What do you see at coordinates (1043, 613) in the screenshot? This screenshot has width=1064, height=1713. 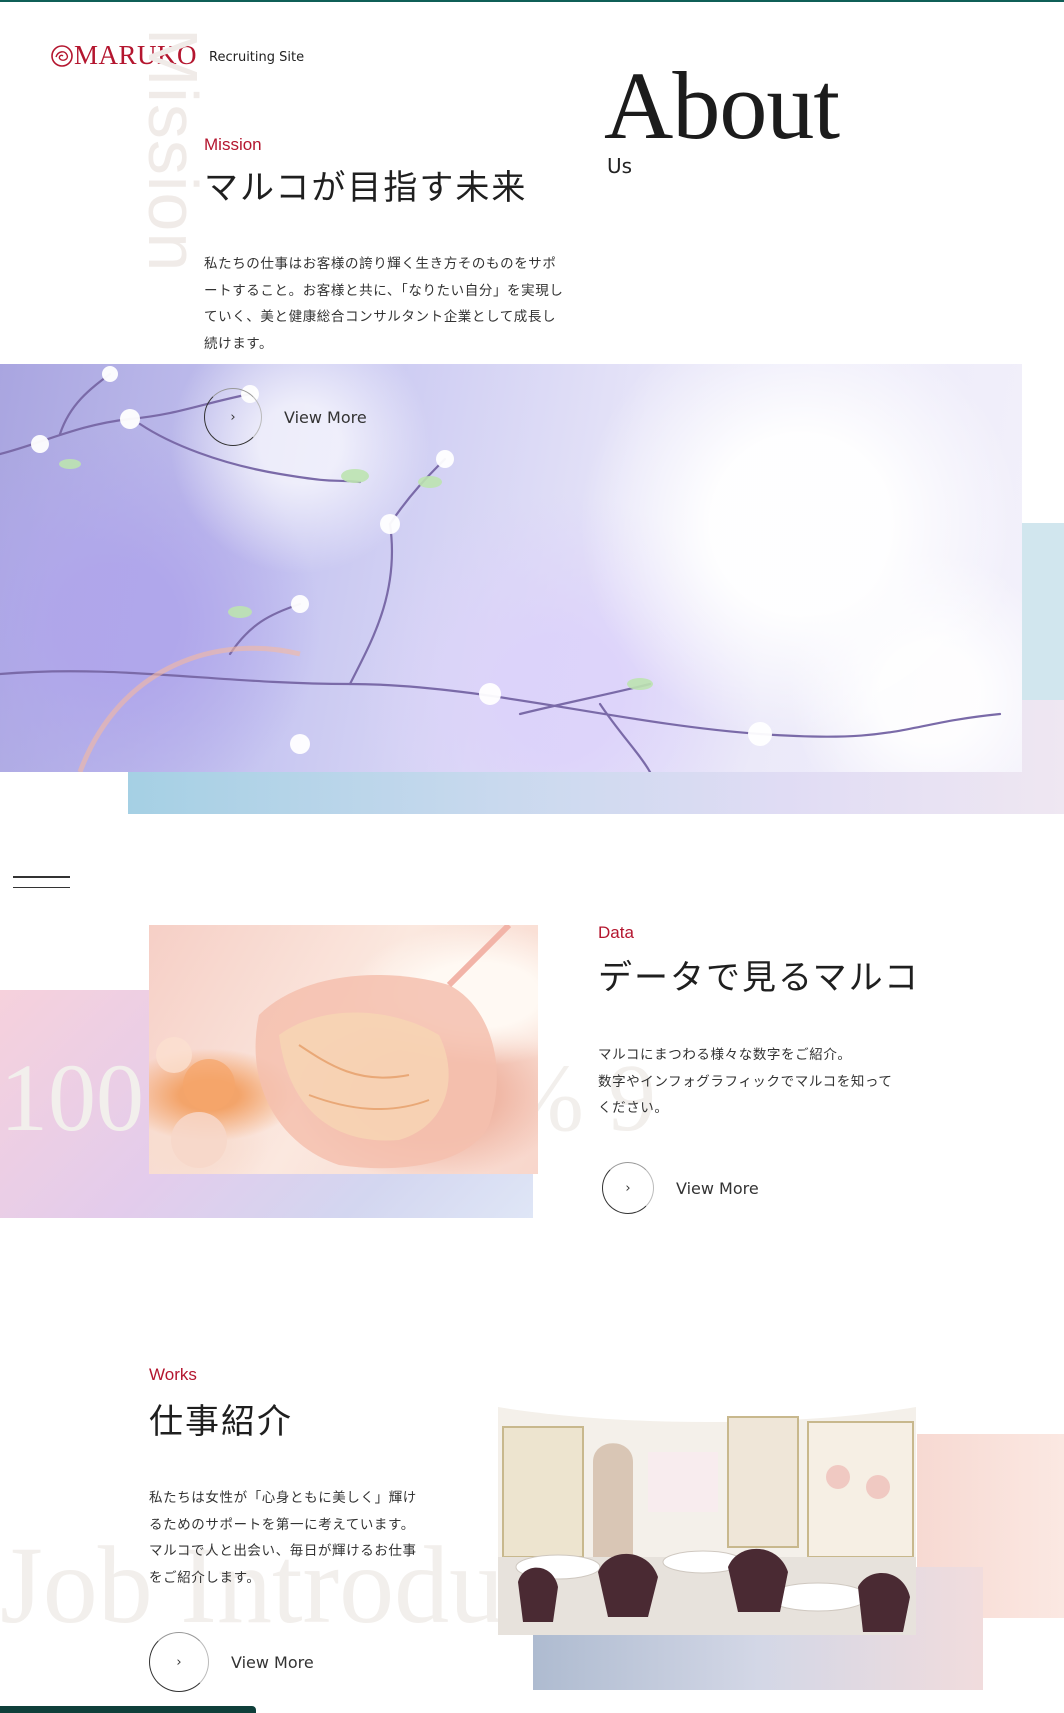 I see `hero-side-accent` at bounding box center [1043, 613].